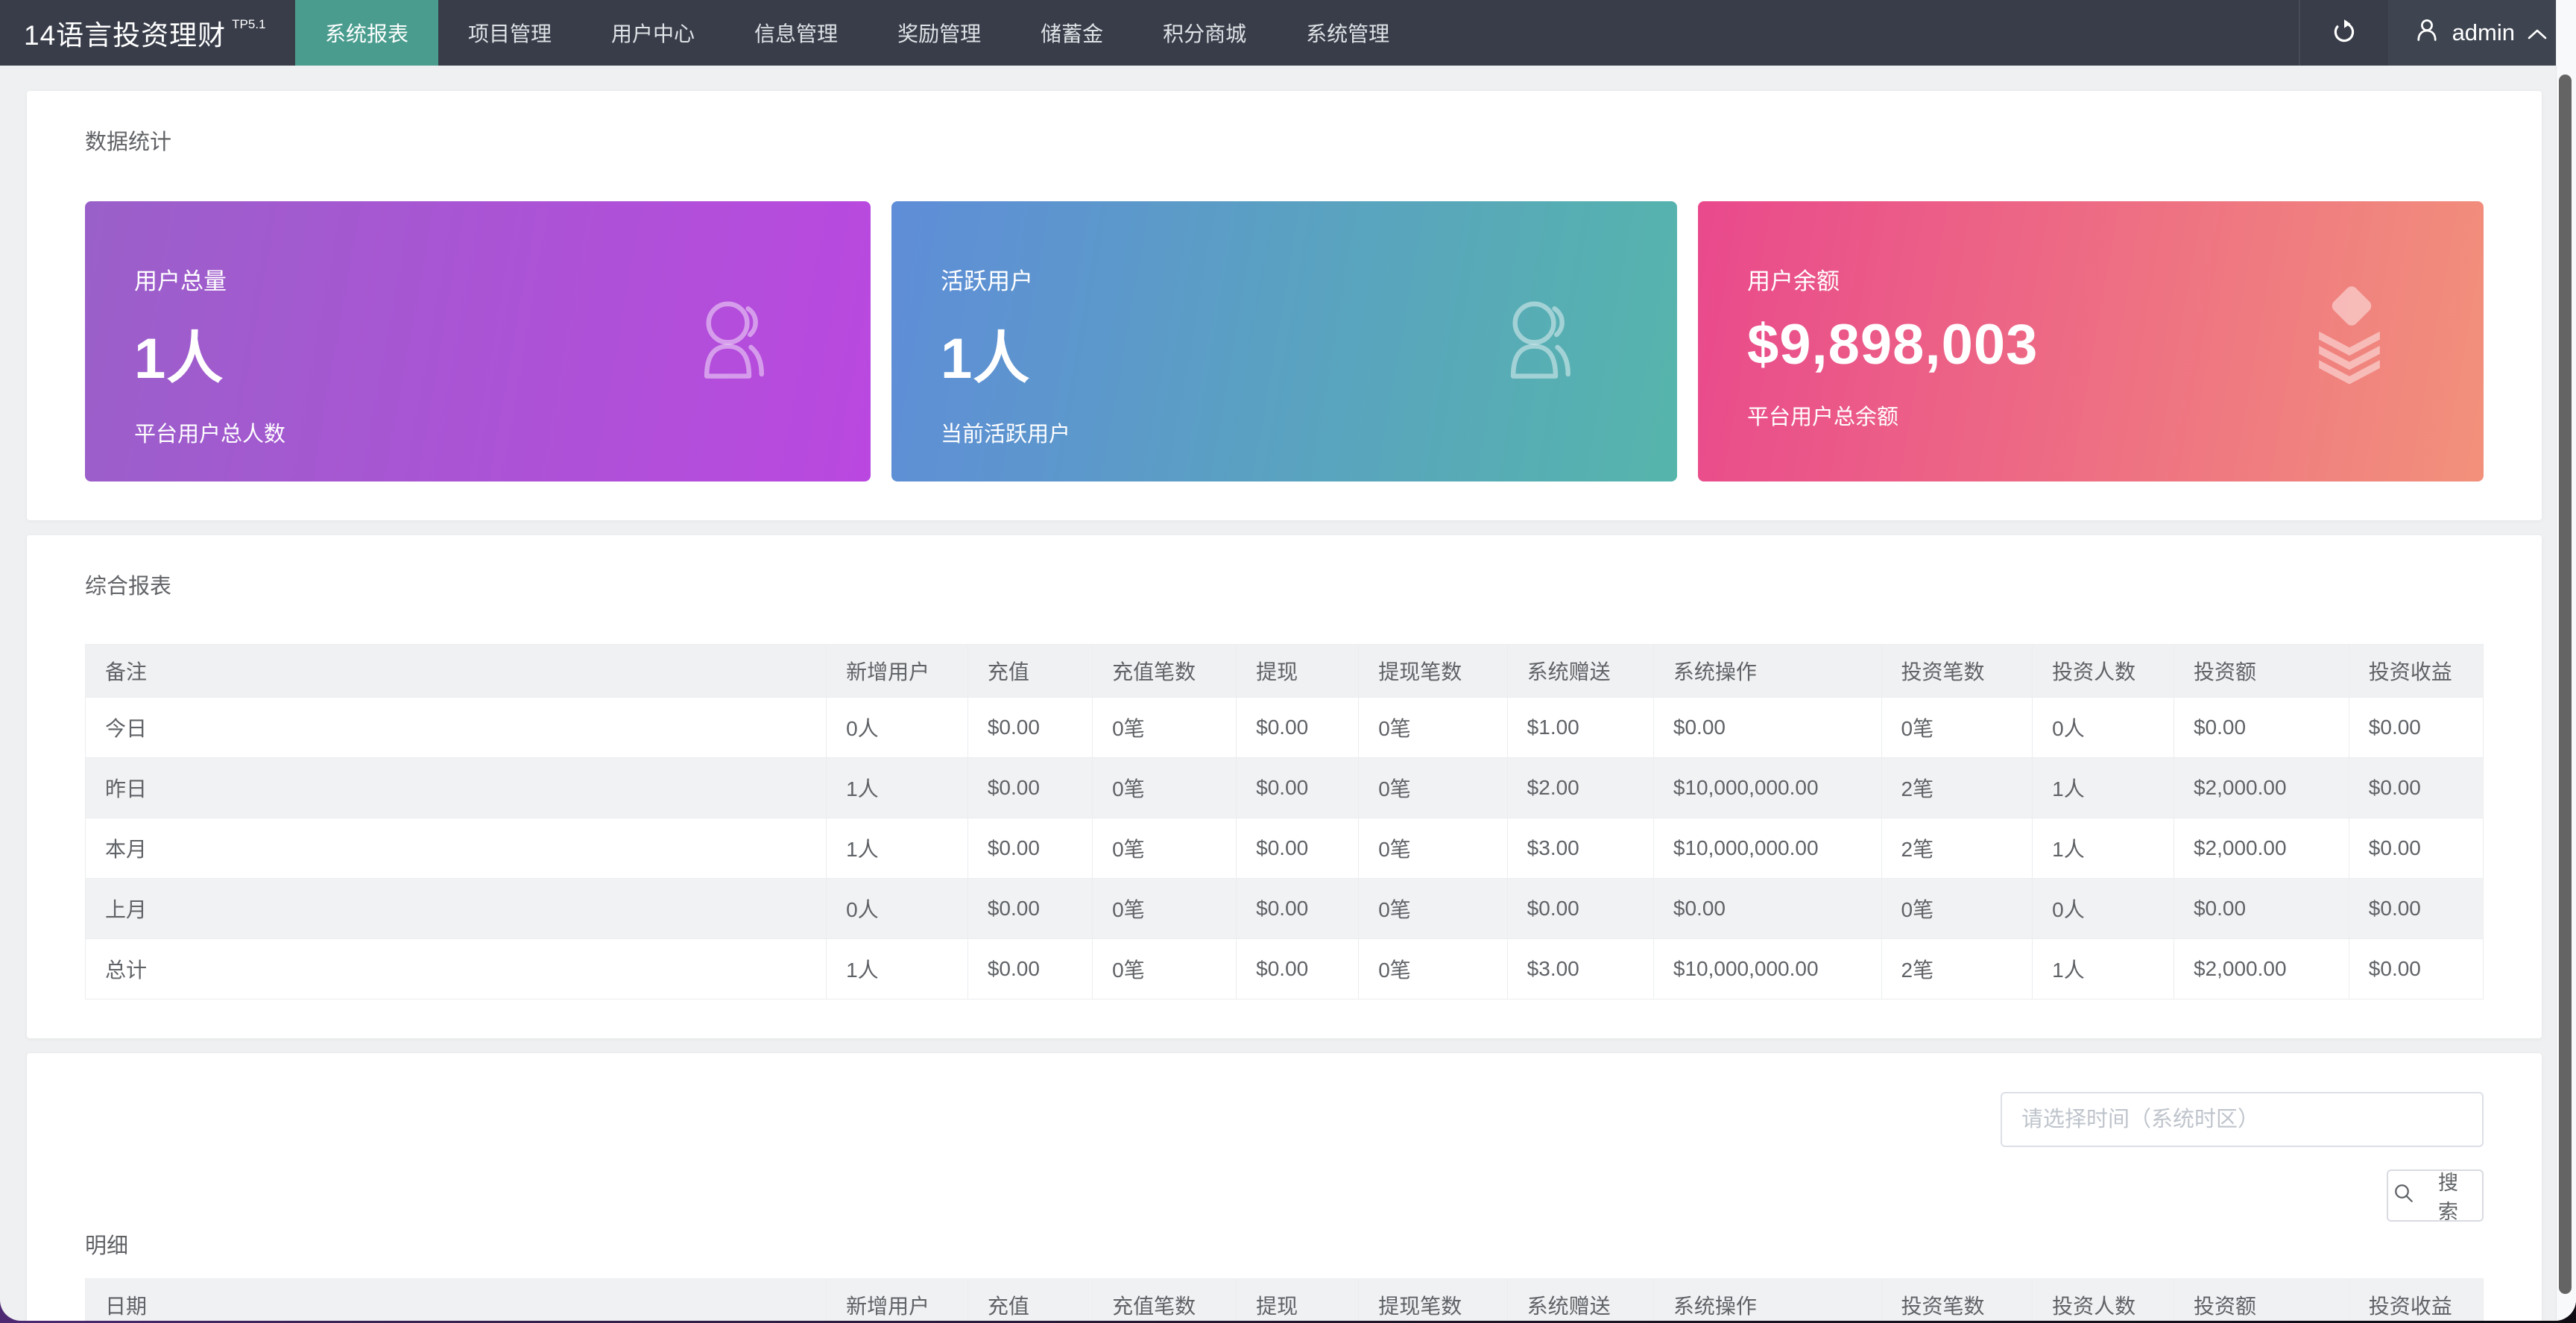 The height and width of the screenshot is (1323, 2576). I want to click on column-header: 充值, so click(1030, 1300).